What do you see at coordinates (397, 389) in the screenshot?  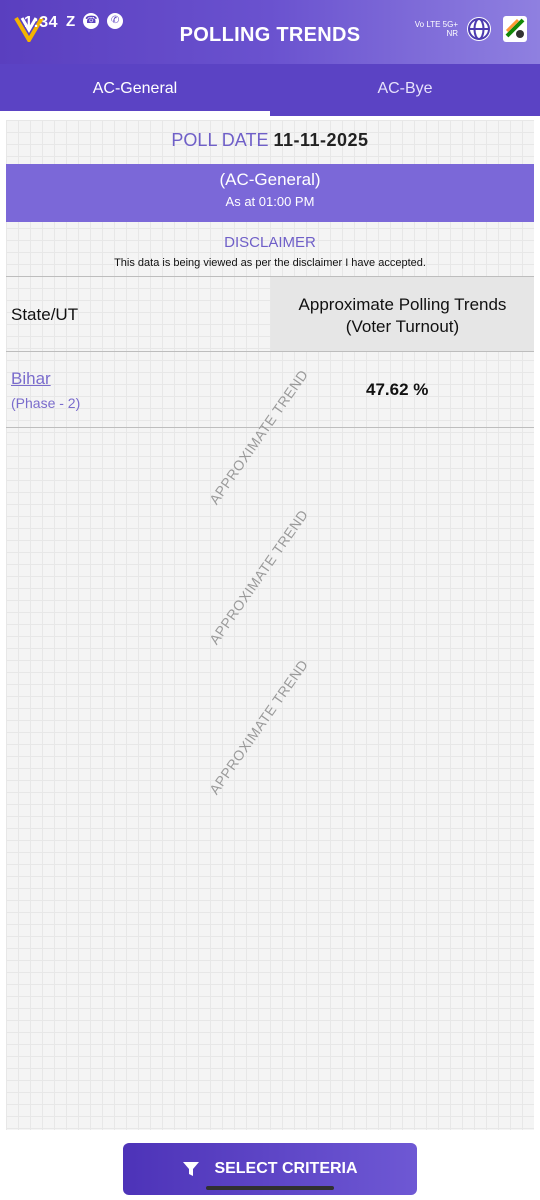 I see `turnout-value: 47.62 %` at bounding box center [397, 389].